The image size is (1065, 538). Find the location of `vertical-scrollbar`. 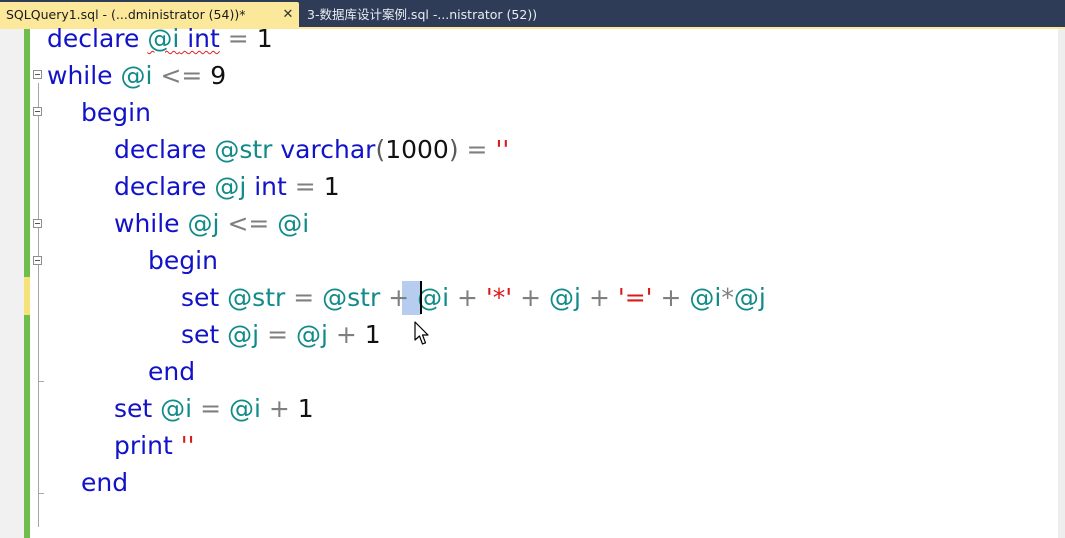

vertical-scrollbar is located at coordinates (1061, 283).